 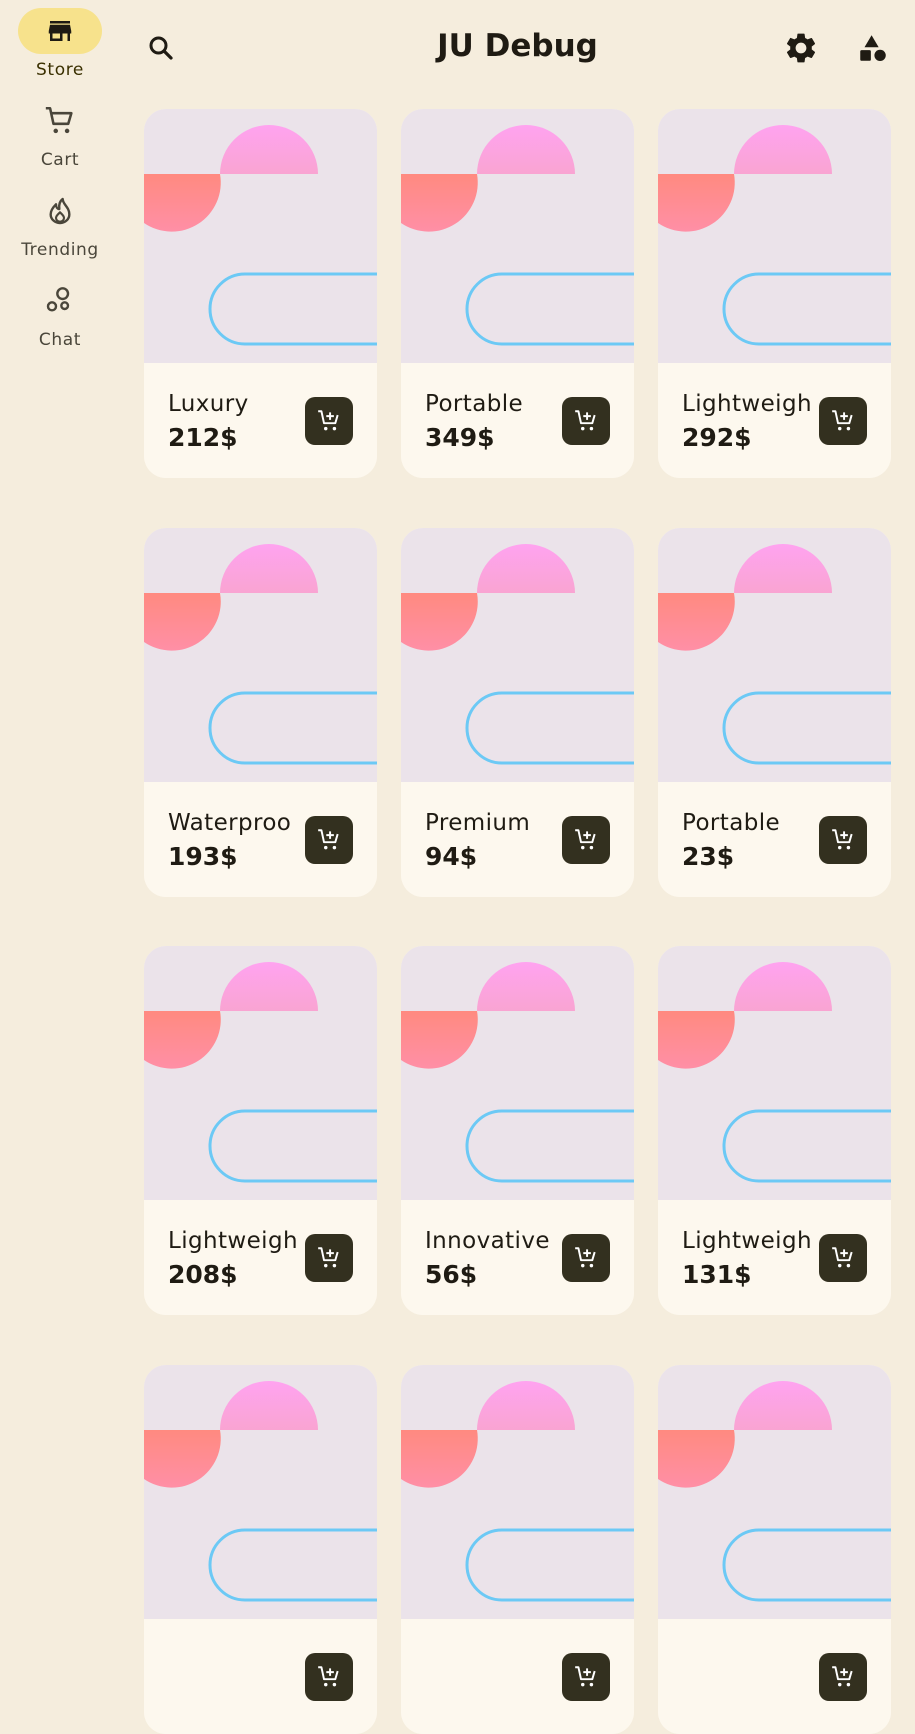 What do you see at coordinates (203, 437) in the screenshot?
I see `product-price: 212$` at bounding box center [203, 437].